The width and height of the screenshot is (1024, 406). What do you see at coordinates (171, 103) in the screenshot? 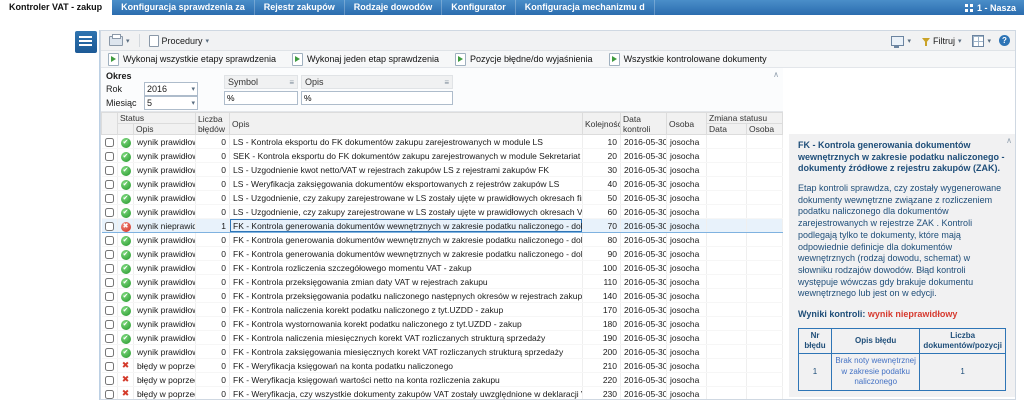
I see `month-select: 5 ▾` at bounding box center [171, 103].